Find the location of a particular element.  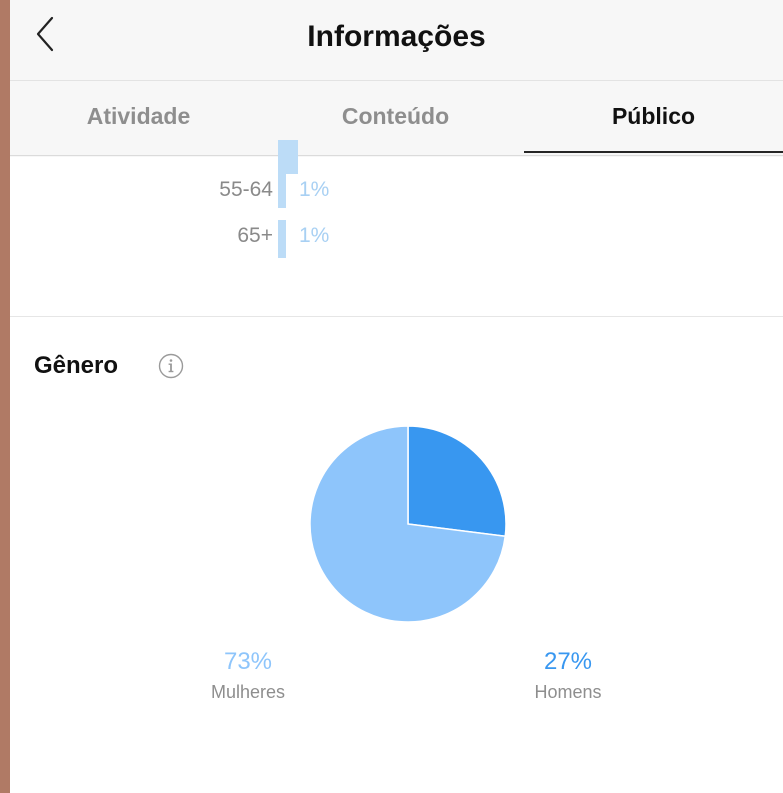

section-title: Gênero is located at coordinates (76, 365).